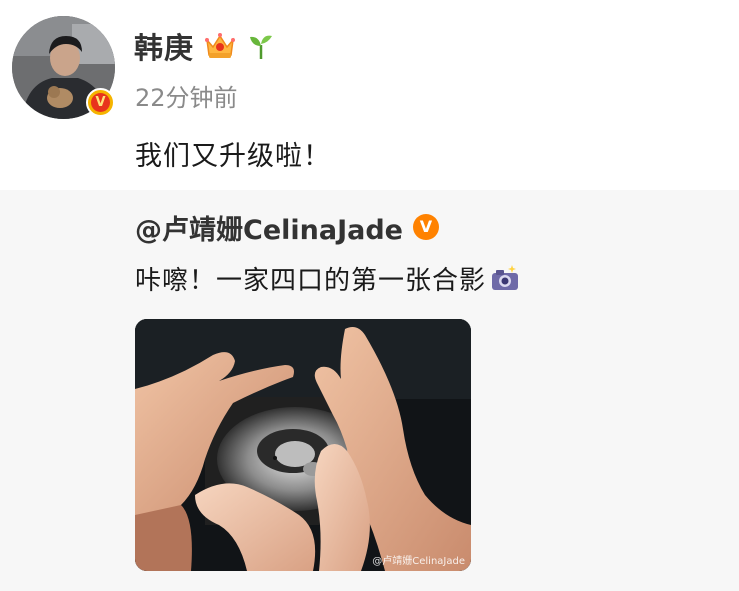 The width and height of the screenshot is (739, 591). Describe the element at coordinates (100, 102) in the screenshot. I see `verified-v-icon: V` at that location.